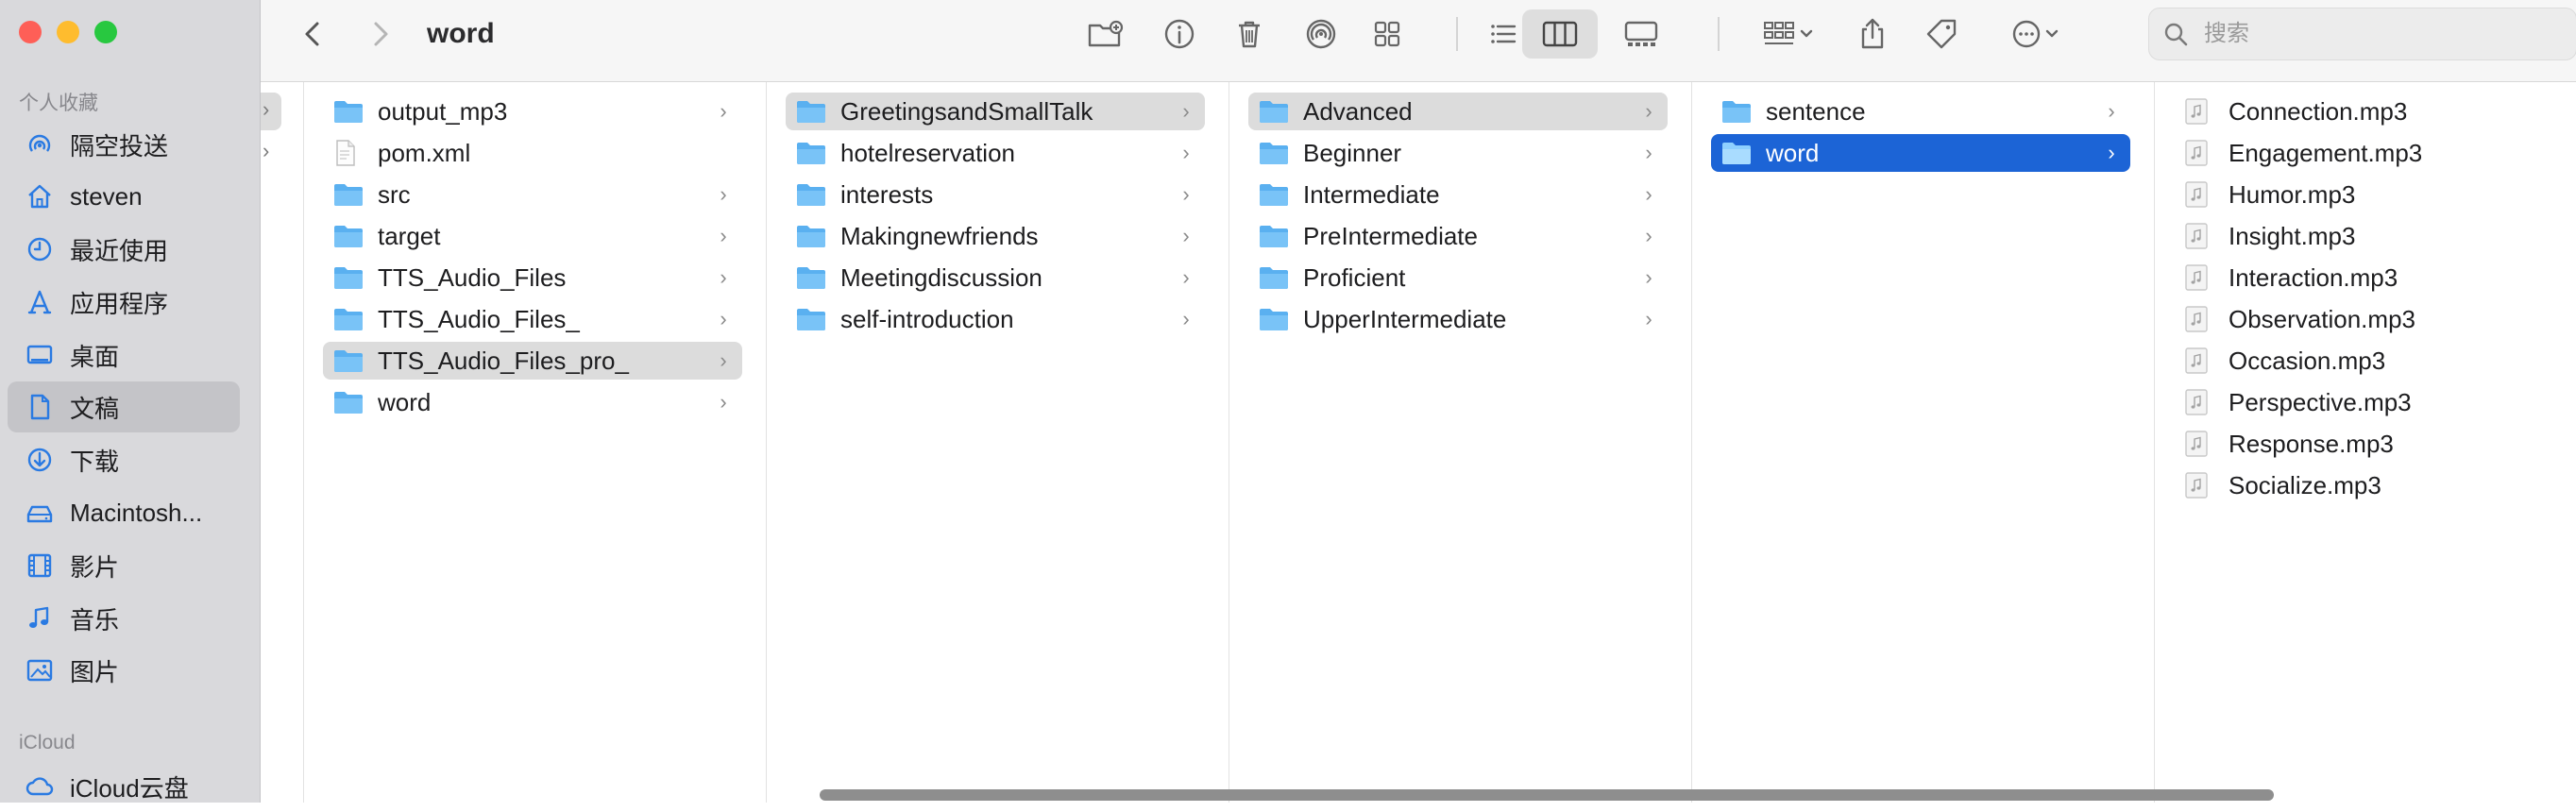 This screenshot has width=2576, height=812. What do you see at coordinates (1458, 319) in the screenshot?
I see `folder-row: UpperIntermediate ›` at bounding box center [1458, 319].